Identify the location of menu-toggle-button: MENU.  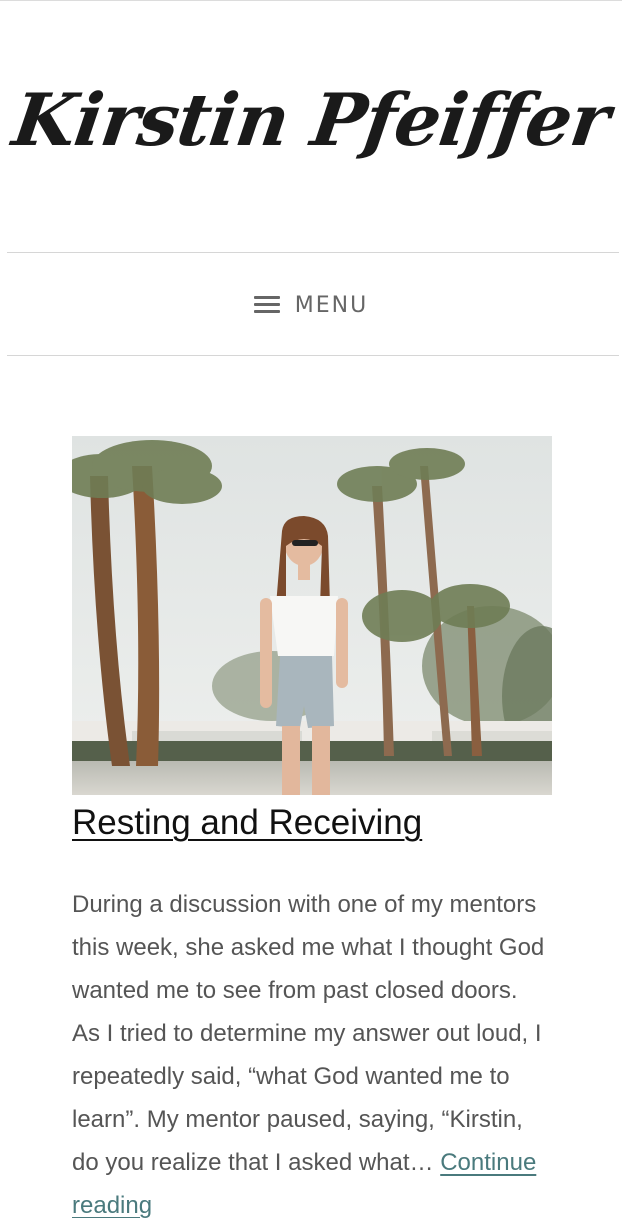
(311, 305).